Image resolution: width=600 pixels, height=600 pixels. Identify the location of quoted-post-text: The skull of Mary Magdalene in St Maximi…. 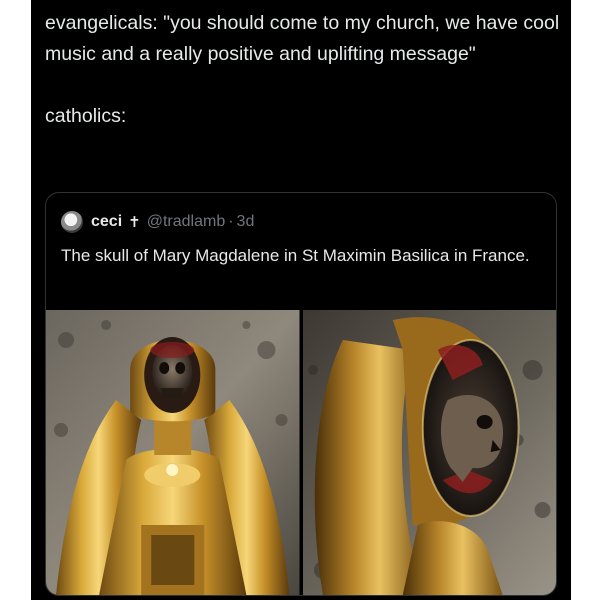
(295, 255).